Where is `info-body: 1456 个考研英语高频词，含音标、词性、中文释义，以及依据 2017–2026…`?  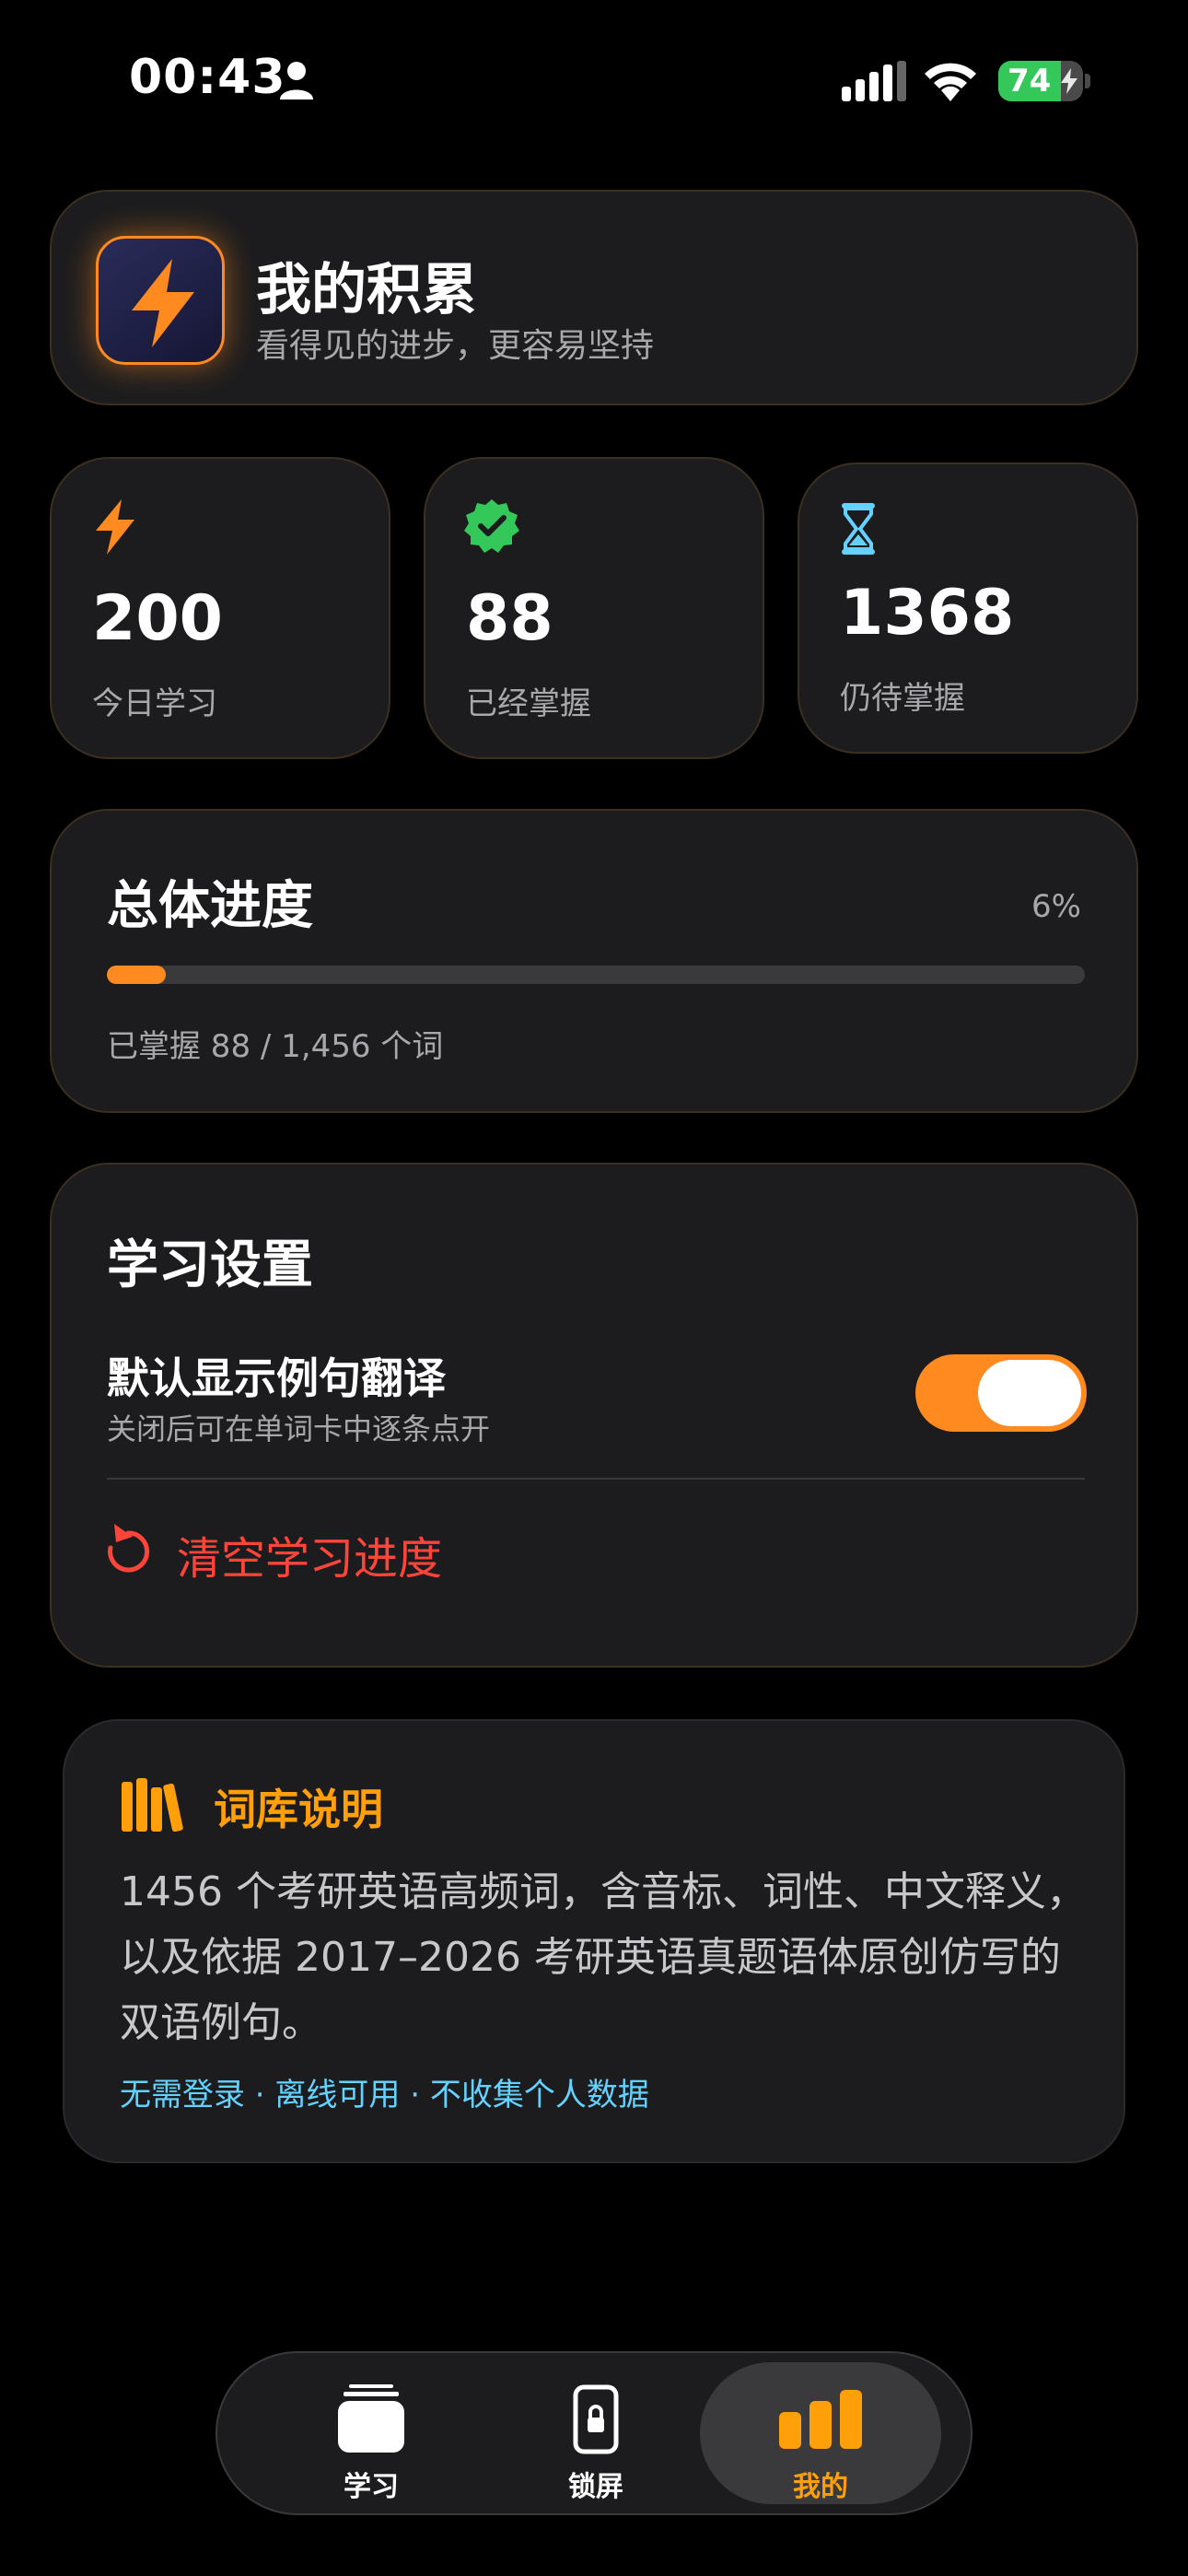 info-body: 1456 个考研英语高频词，含音标、词性、中文释义，以及依据 2017–2026… is located at coordinates (603, 1957).